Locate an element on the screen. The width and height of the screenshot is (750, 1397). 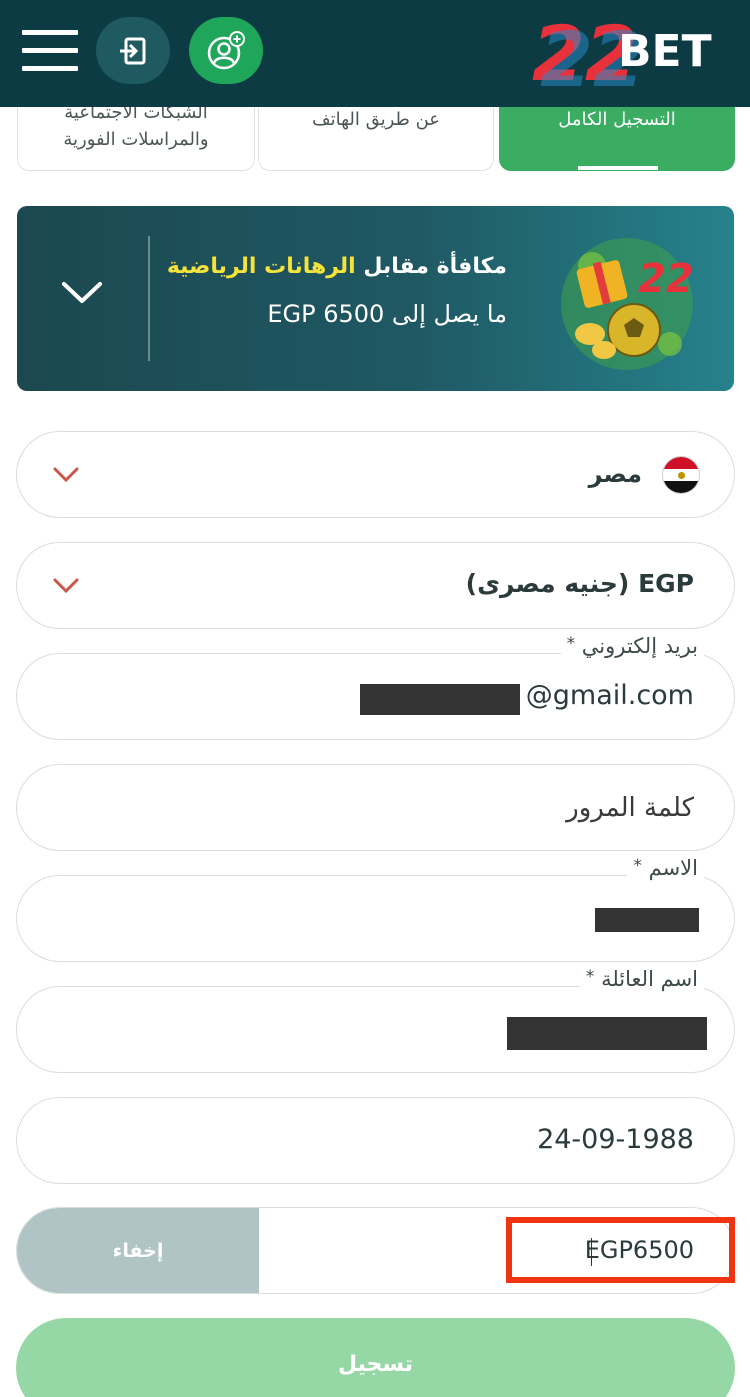
first-name-field: الاسم * is located at coordinates (375, 909).